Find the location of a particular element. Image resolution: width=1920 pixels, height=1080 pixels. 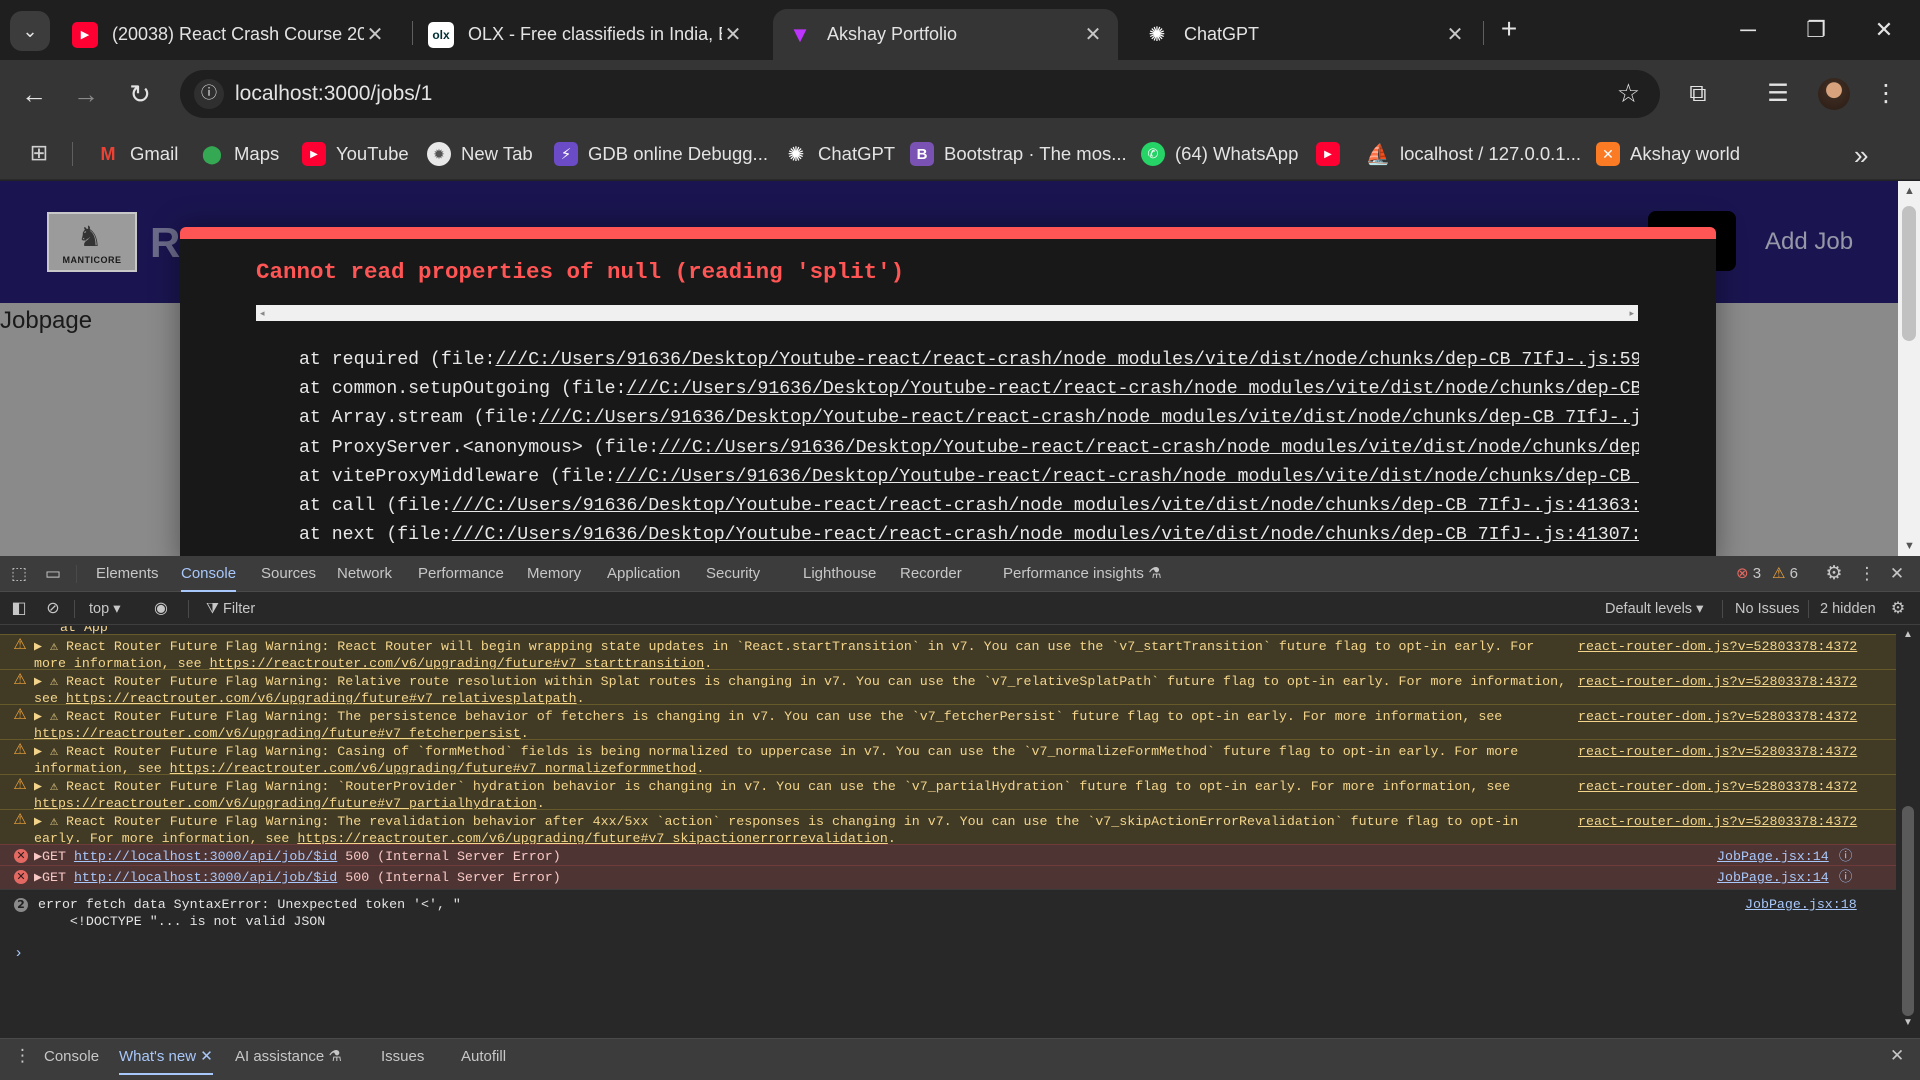

media-controls-icon: ☰ is located at coordinates (1778, 94).